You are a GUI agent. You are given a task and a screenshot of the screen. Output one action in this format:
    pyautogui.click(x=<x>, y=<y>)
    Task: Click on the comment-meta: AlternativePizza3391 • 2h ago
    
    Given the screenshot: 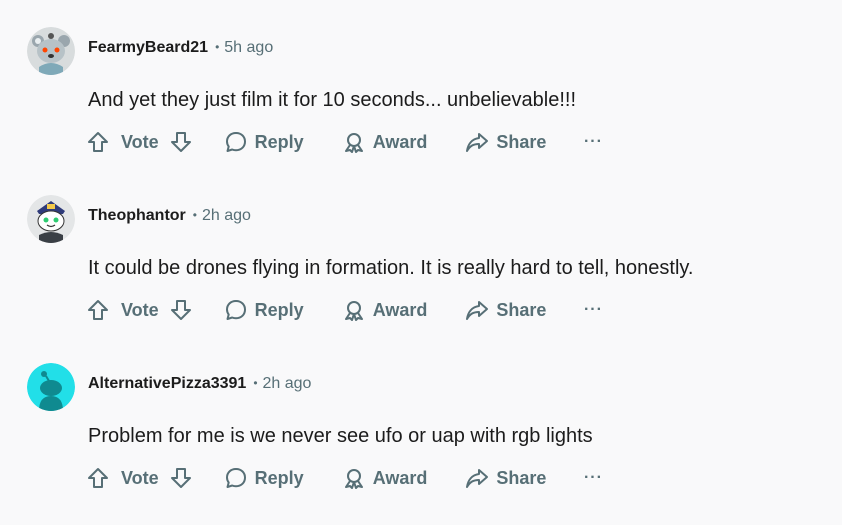 What is the action you would take?
    pyautogui.click(x=199, y=384)
    